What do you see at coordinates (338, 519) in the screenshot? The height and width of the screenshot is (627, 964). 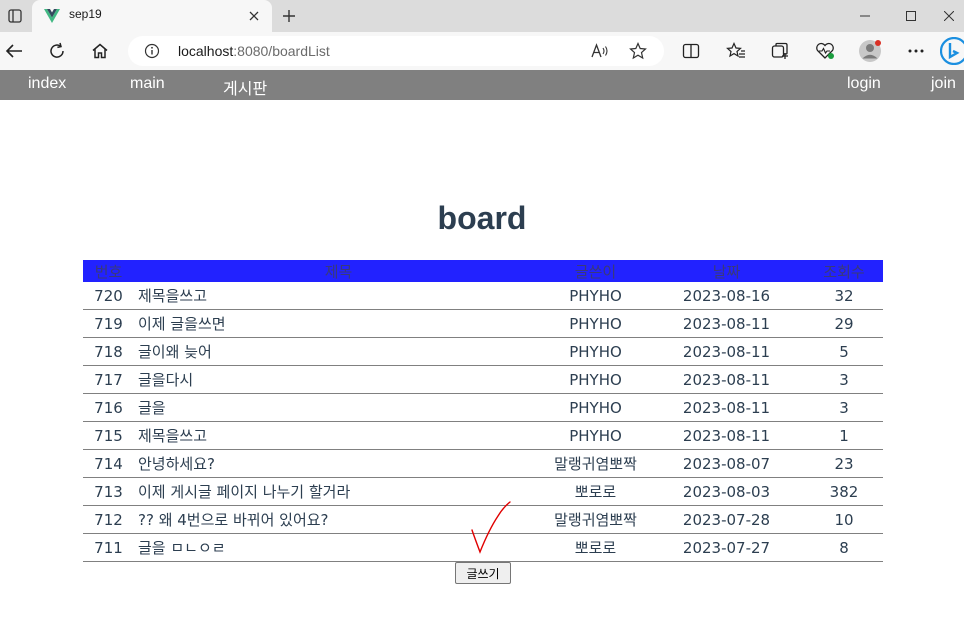 I see `row-title-link: ?? 왜 4번으로 바뀌어 있어요?` at bounding box center [338, 519].